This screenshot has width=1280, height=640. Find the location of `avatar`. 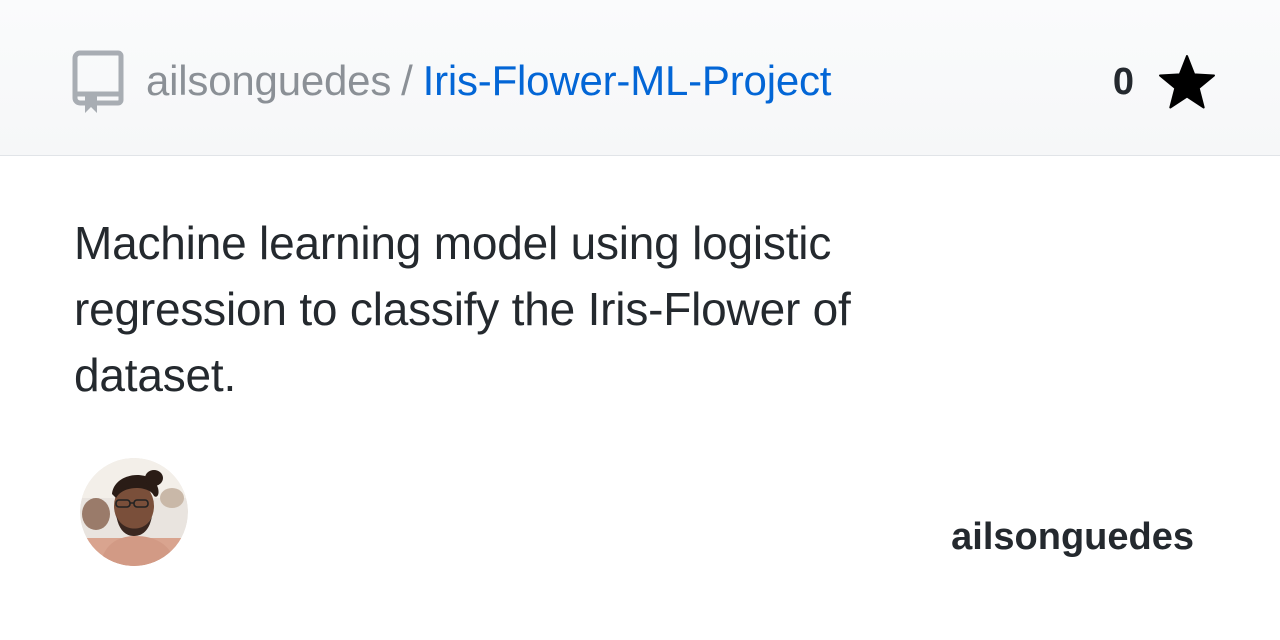

avatar is located at coordinates (134, 512).